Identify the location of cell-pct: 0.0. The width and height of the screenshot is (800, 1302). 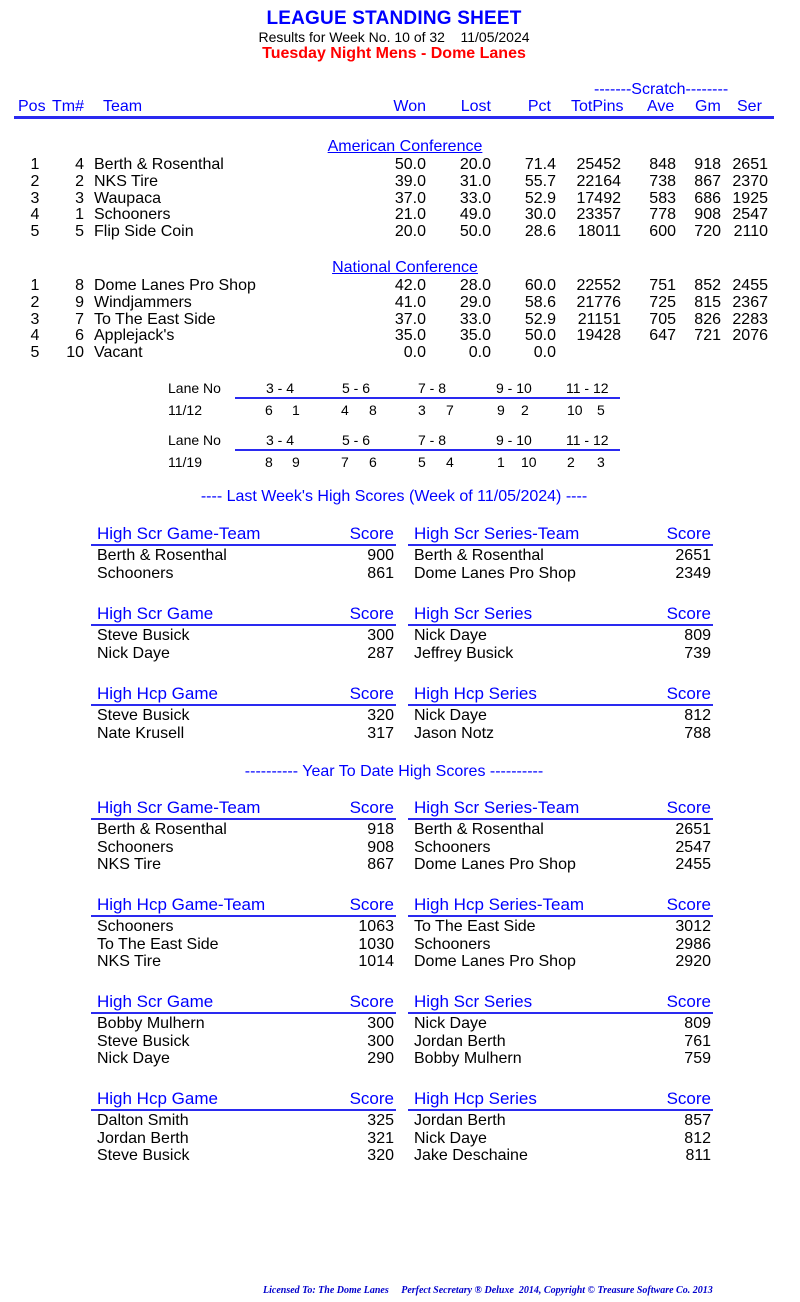
(544, 353).